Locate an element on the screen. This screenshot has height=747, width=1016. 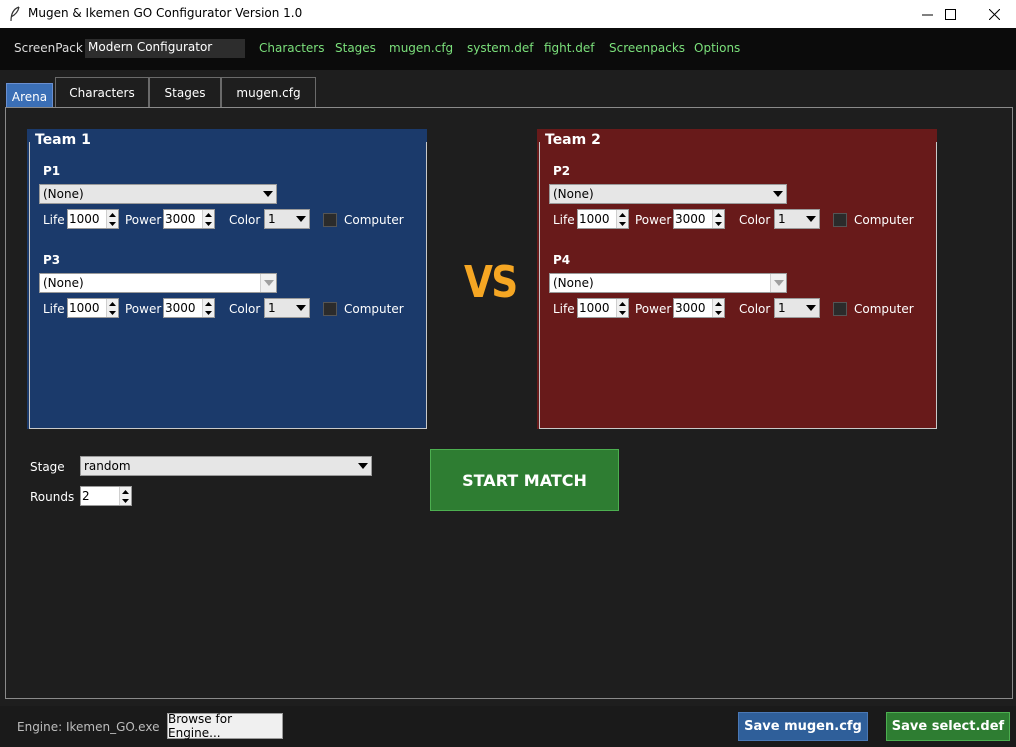
team-1-title: Team 1 is located at coordinates (63, 140).